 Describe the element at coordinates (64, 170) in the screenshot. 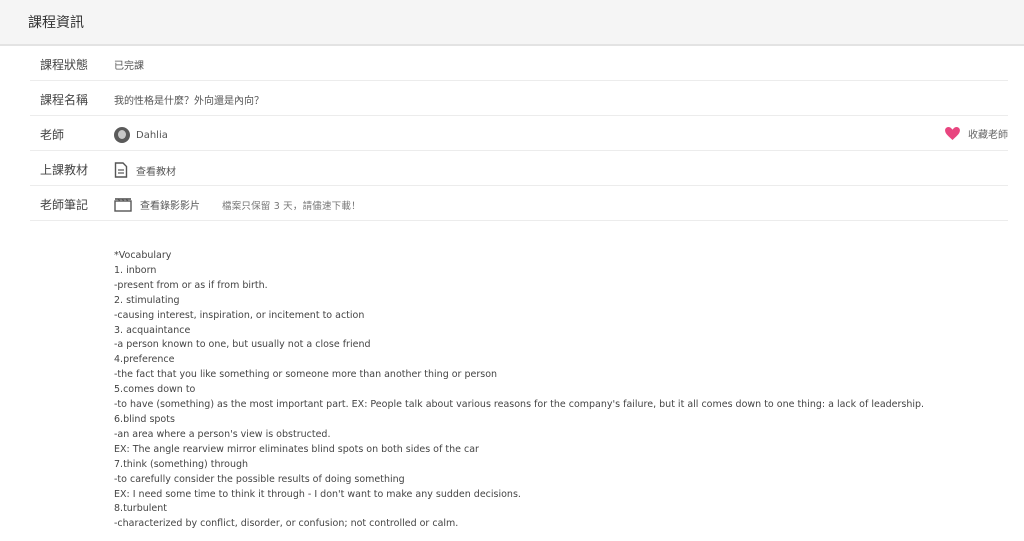

I see `material-label: 上課教材` at that location.